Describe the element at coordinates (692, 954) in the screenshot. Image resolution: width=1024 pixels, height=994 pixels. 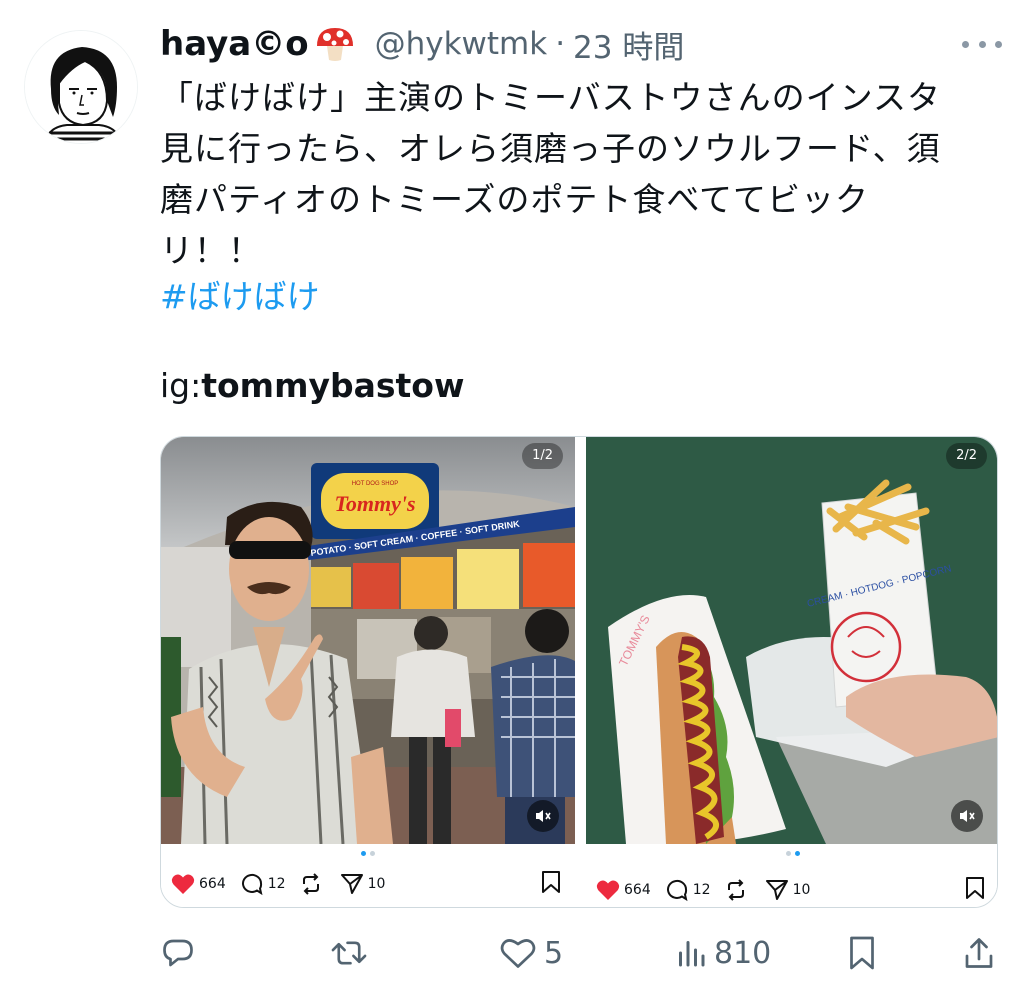
I see `views-icon` at that location.